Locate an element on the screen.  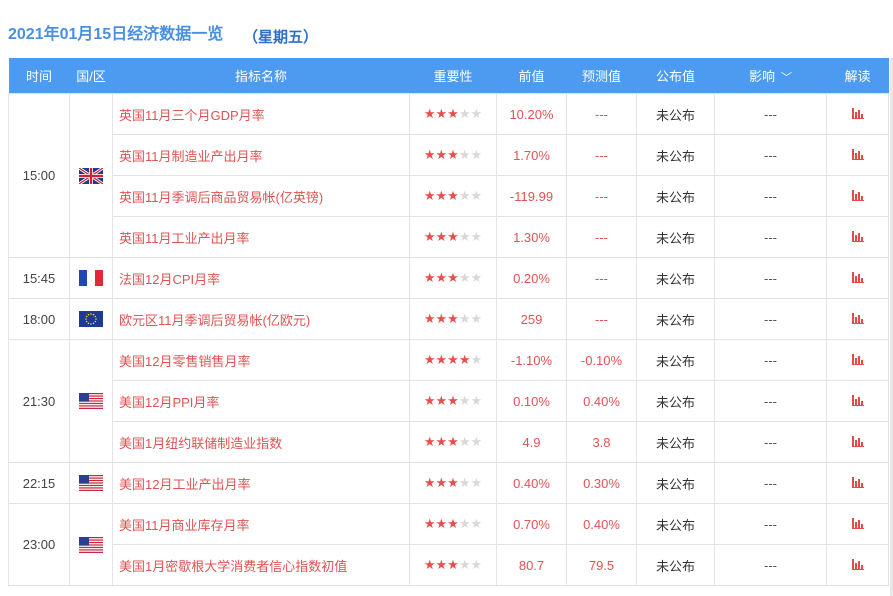
col-header-analysis: 解读 is located at coordinates (857, 76).